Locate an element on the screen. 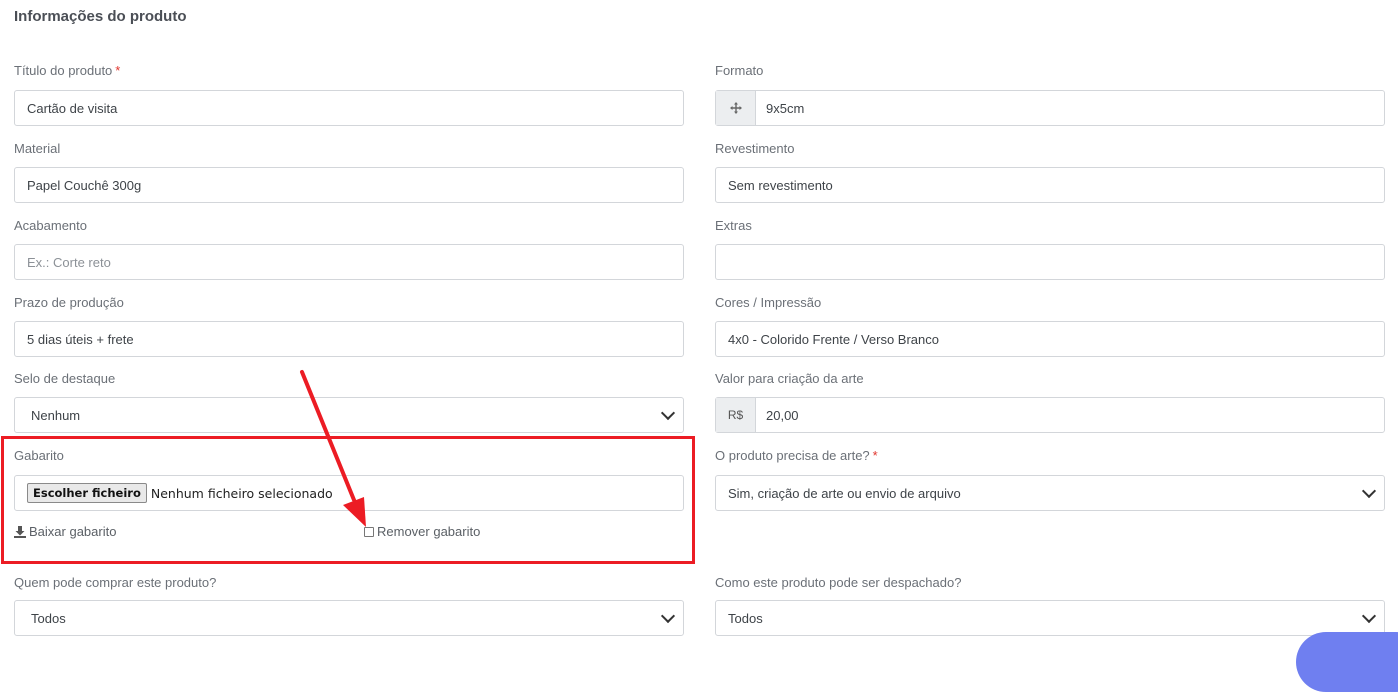 The width and height of the screenshot is (1398, 692). valor-arte-value: 20,00 is located at coordinates (782, 415).